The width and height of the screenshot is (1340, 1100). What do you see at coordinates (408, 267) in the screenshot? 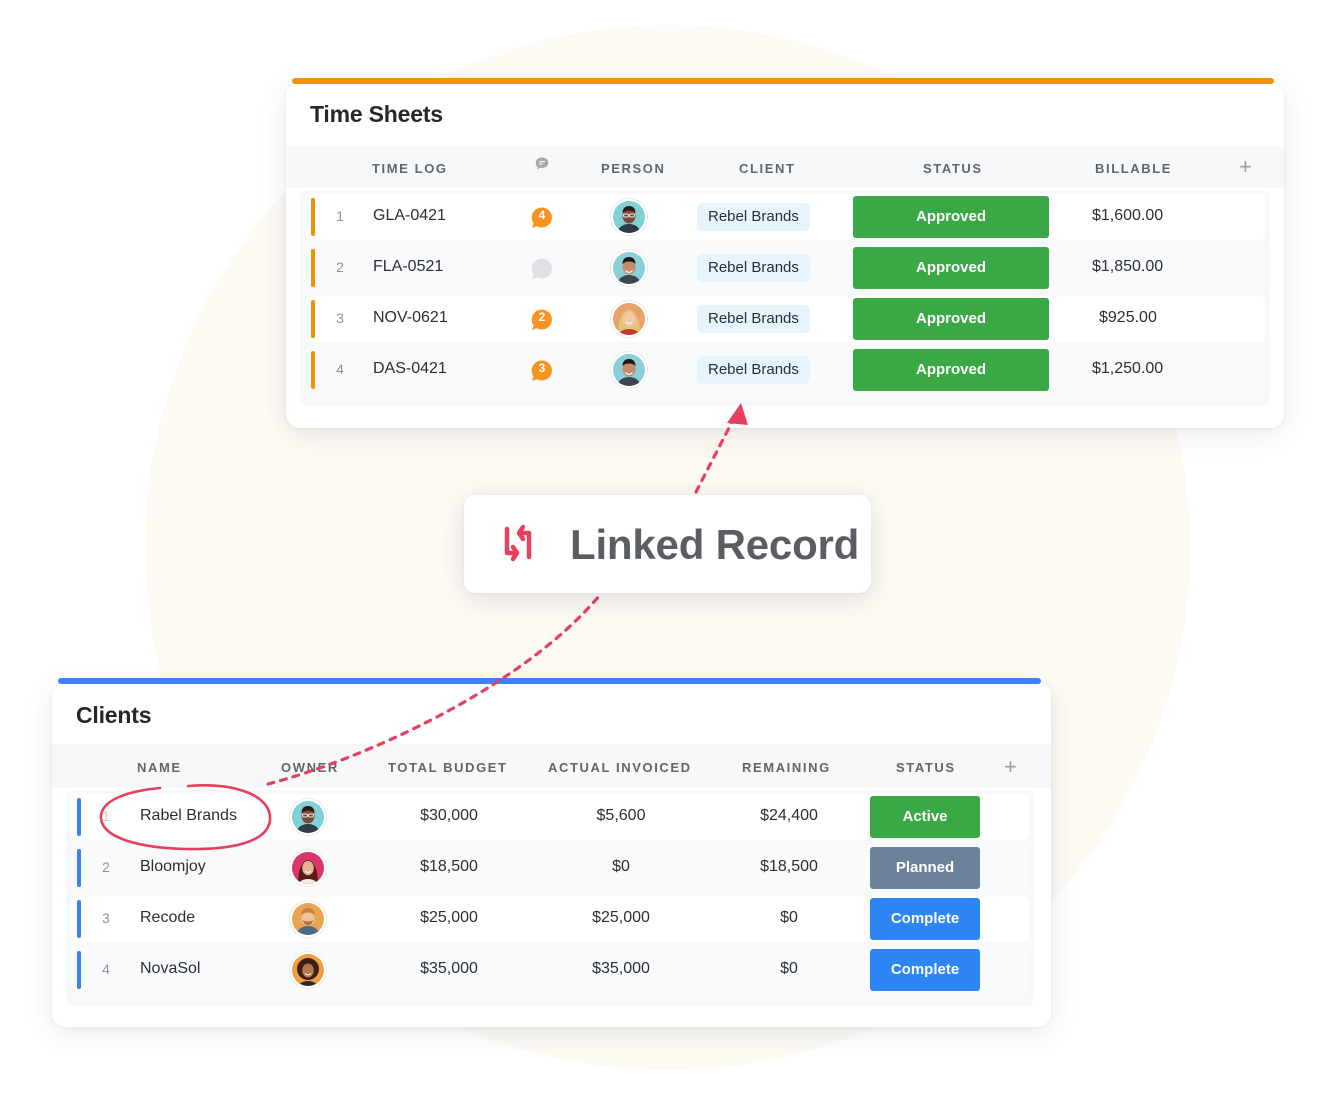
I see `time-log-cell: FLA-0521` at bounding box center [408, 267].